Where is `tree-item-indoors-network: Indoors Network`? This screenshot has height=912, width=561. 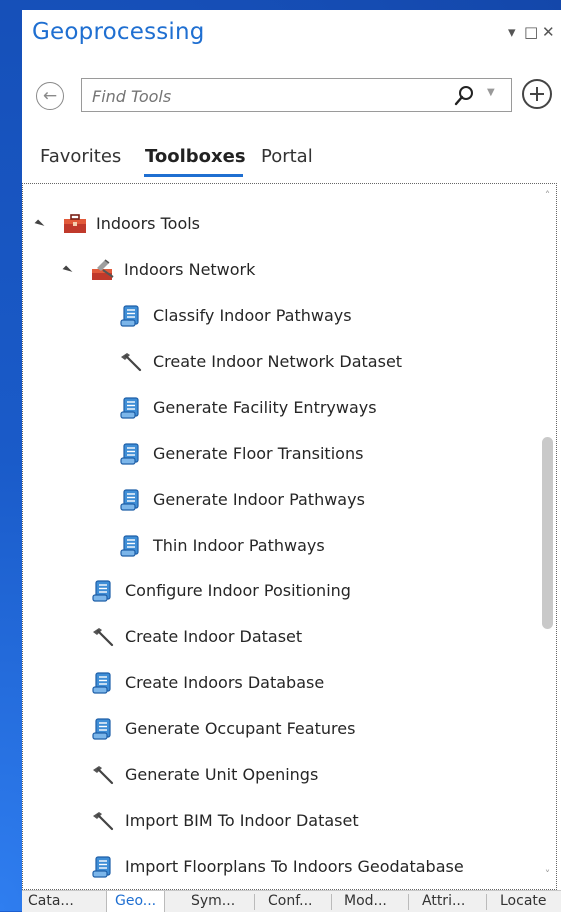 tree-item-indoors-network: Indoors Network is located at coordinates (278, 270).